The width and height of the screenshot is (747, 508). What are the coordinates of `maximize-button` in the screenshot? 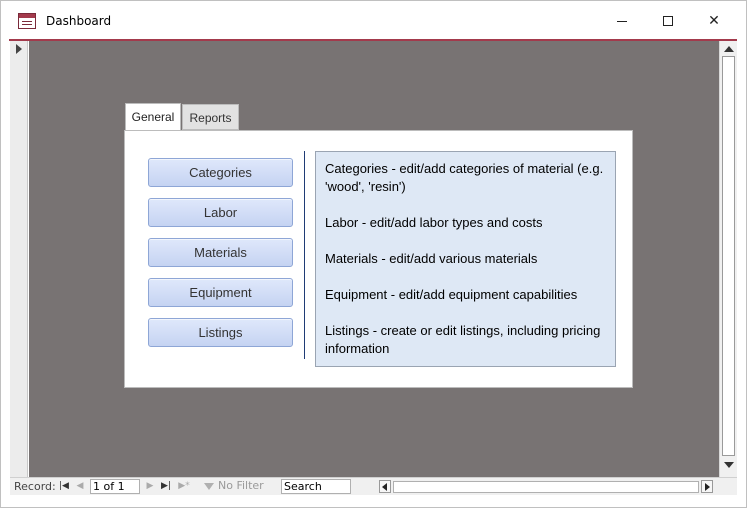 It's located at (668, 21).